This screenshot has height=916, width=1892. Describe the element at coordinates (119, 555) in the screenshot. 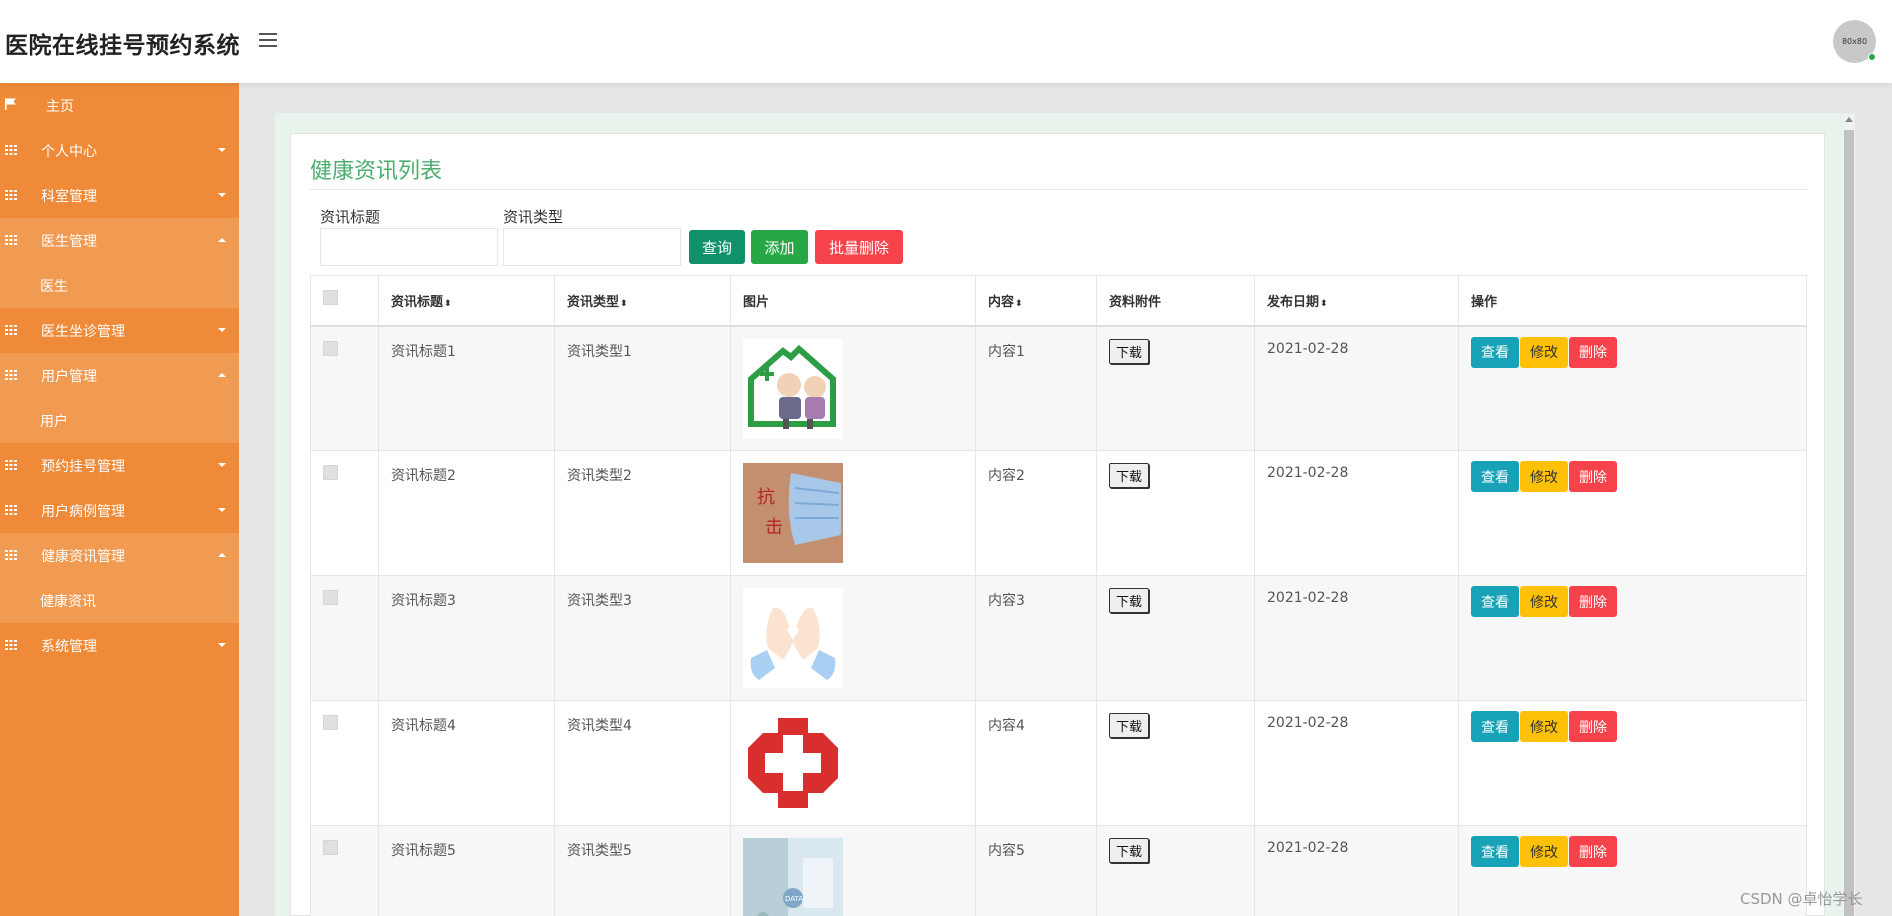

I see `sidebar-item-8: 健康资讯管理` at that location.